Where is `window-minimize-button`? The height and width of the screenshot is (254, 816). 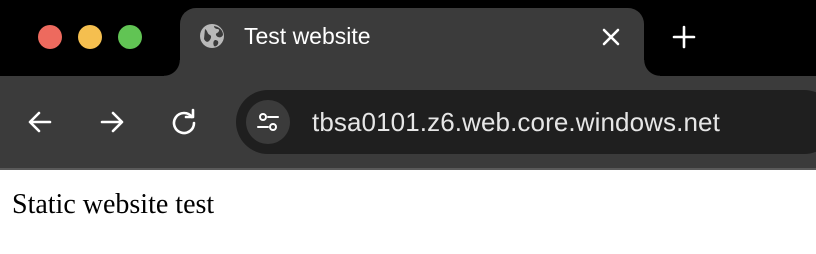
window-minimize-button is located at coordinates (90, 37).